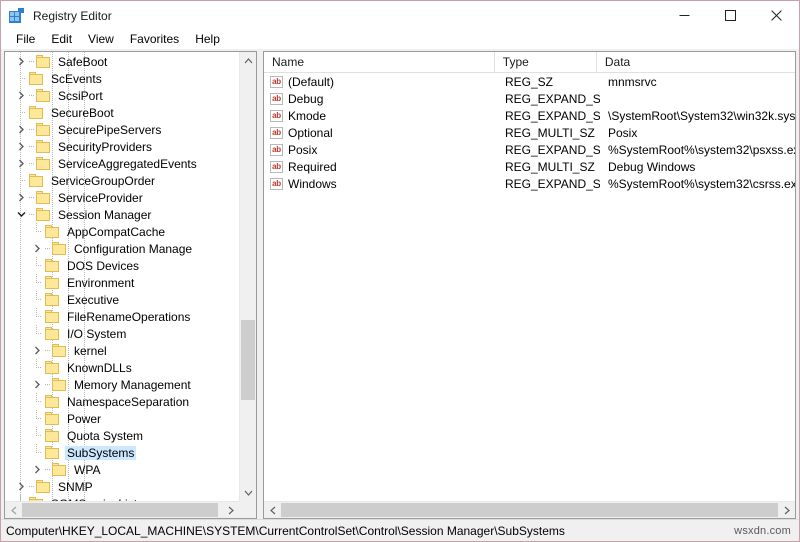 Image resolution: width=800 pixels, height=542 pixels. What do you see at coordinates (529, 166) in the screenshot?
I see `value-row: ab Required REG_MULTI_SZ Debug Windows` at bounding box center [529, 166].